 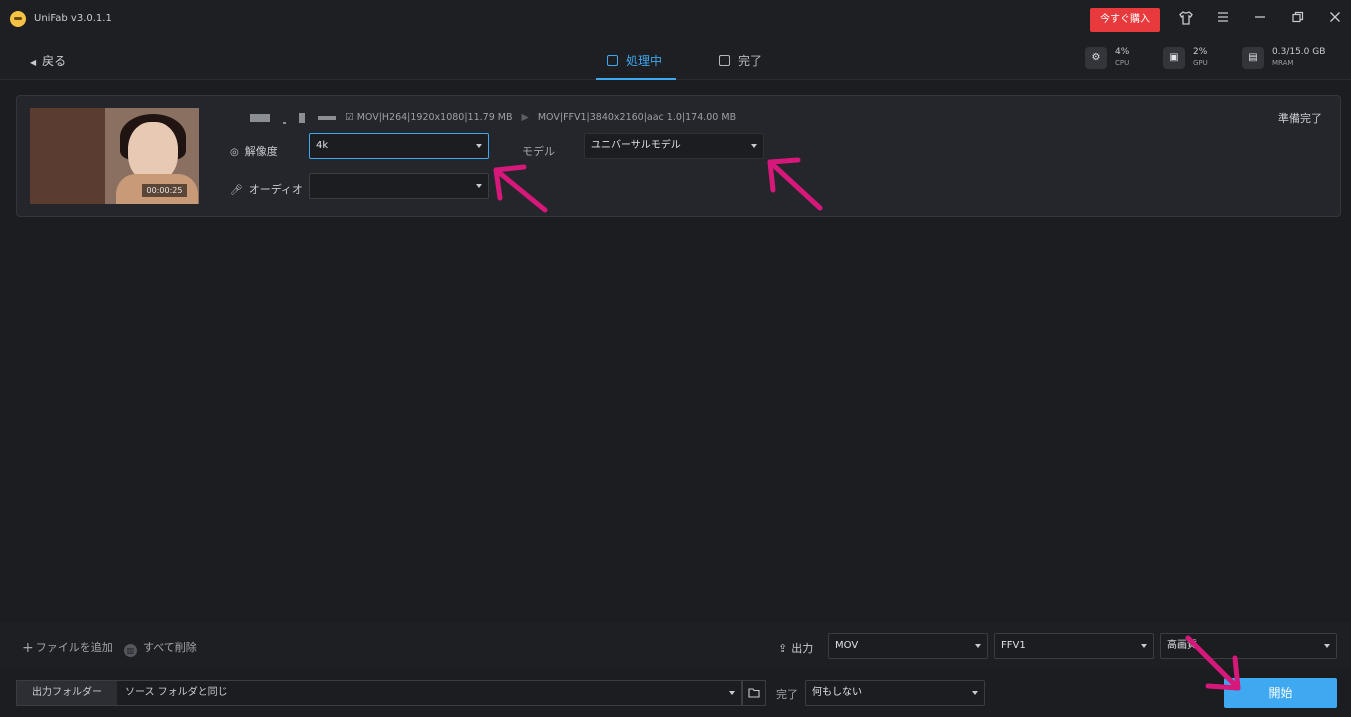 What do you see at coordinates (54, 61) in the screenshot?
I see `back-label: 戻る` at bounding box center [54, 61].